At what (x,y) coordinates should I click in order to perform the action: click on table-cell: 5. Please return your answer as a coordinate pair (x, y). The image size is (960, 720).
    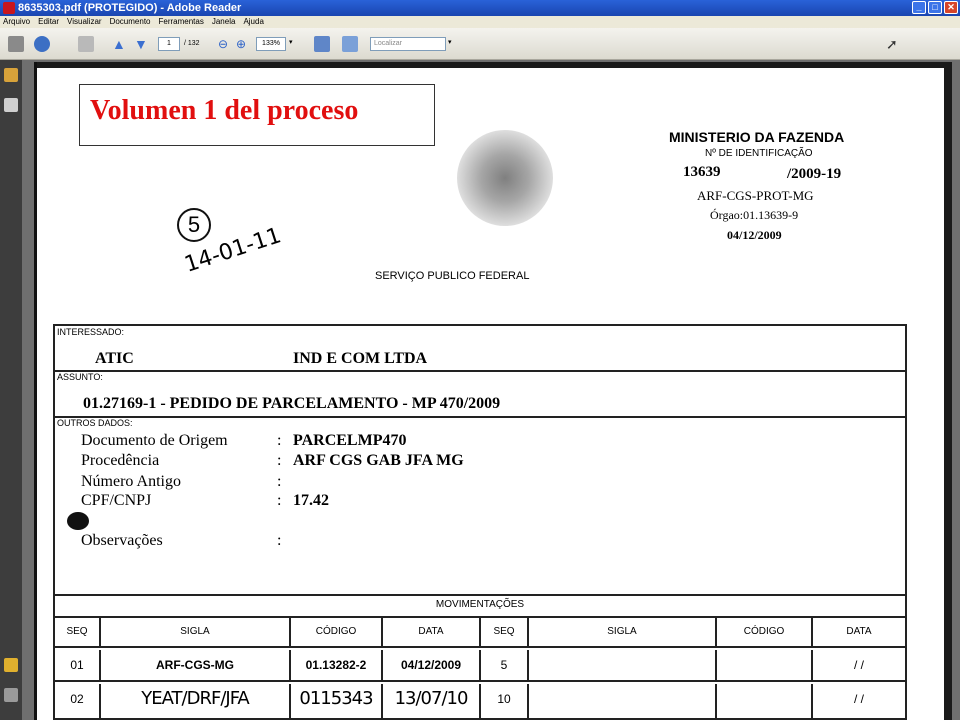
    Looking at the image, I should click on (505, 665).